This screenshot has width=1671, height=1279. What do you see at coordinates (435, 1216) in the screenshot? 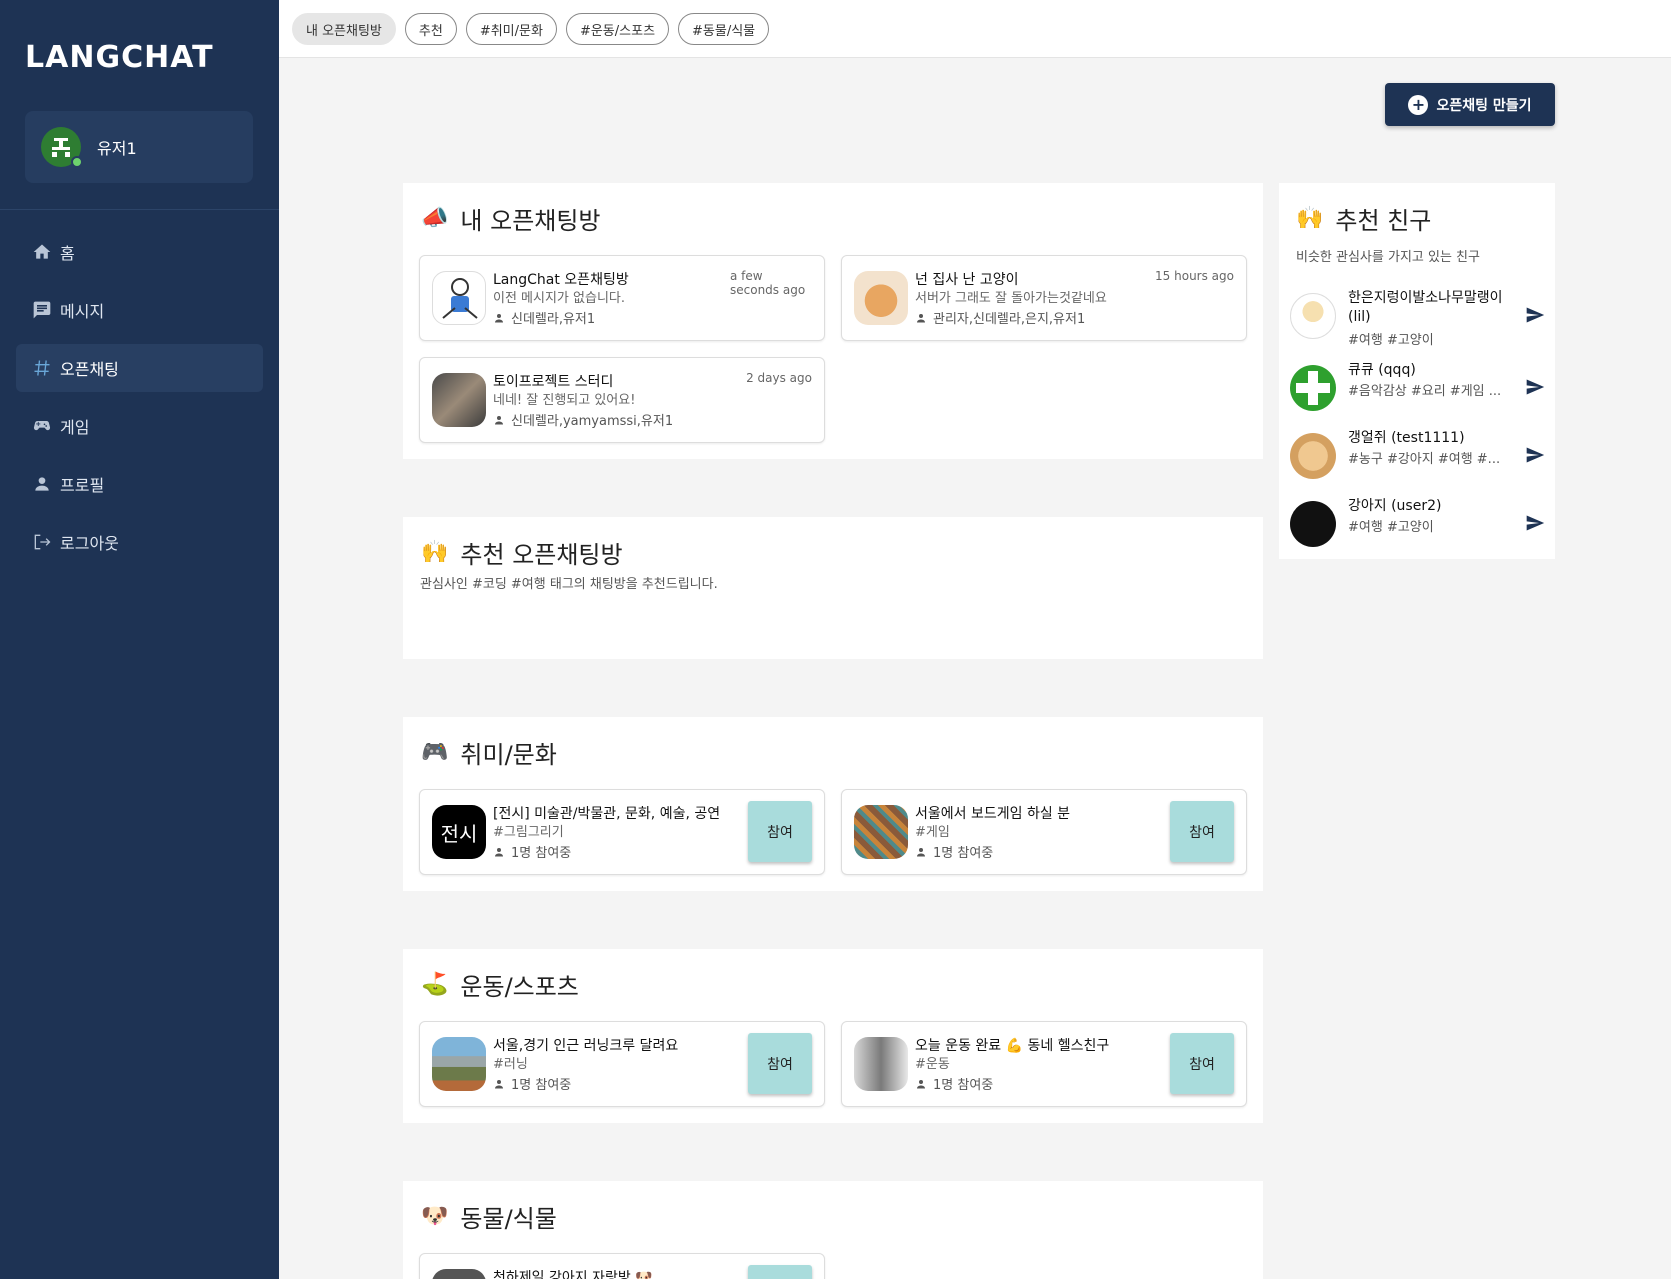
I see `dog-icon: 🐶` at bounding box center [435, 1216].